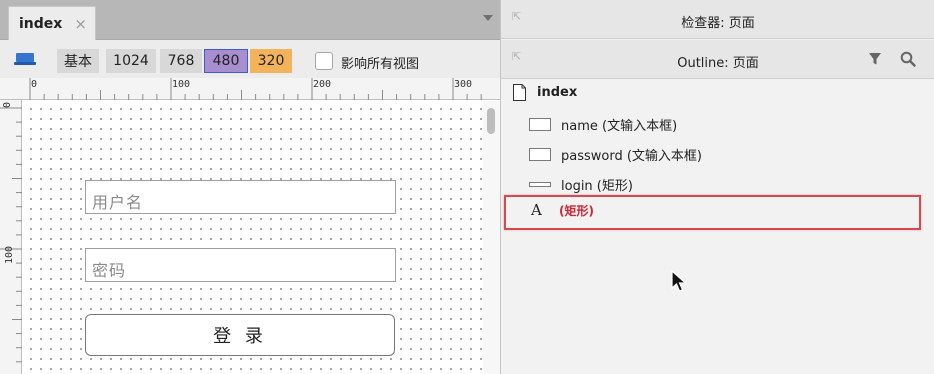  Describe the element at coordinates (519, 92) in the screenshot. I see `page-icon` at that location.